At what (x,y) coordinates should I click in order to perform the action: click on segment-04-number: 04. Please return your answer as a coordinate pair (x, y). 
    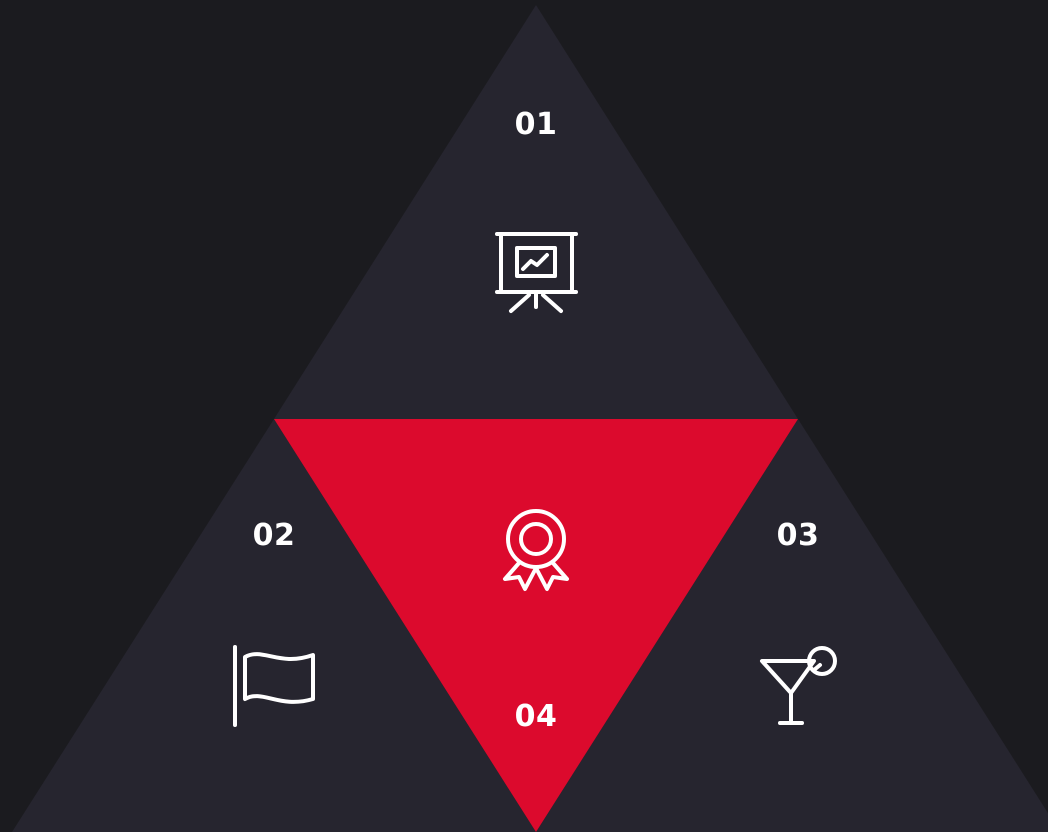
    Looking at the image, I should click on (536, 716).